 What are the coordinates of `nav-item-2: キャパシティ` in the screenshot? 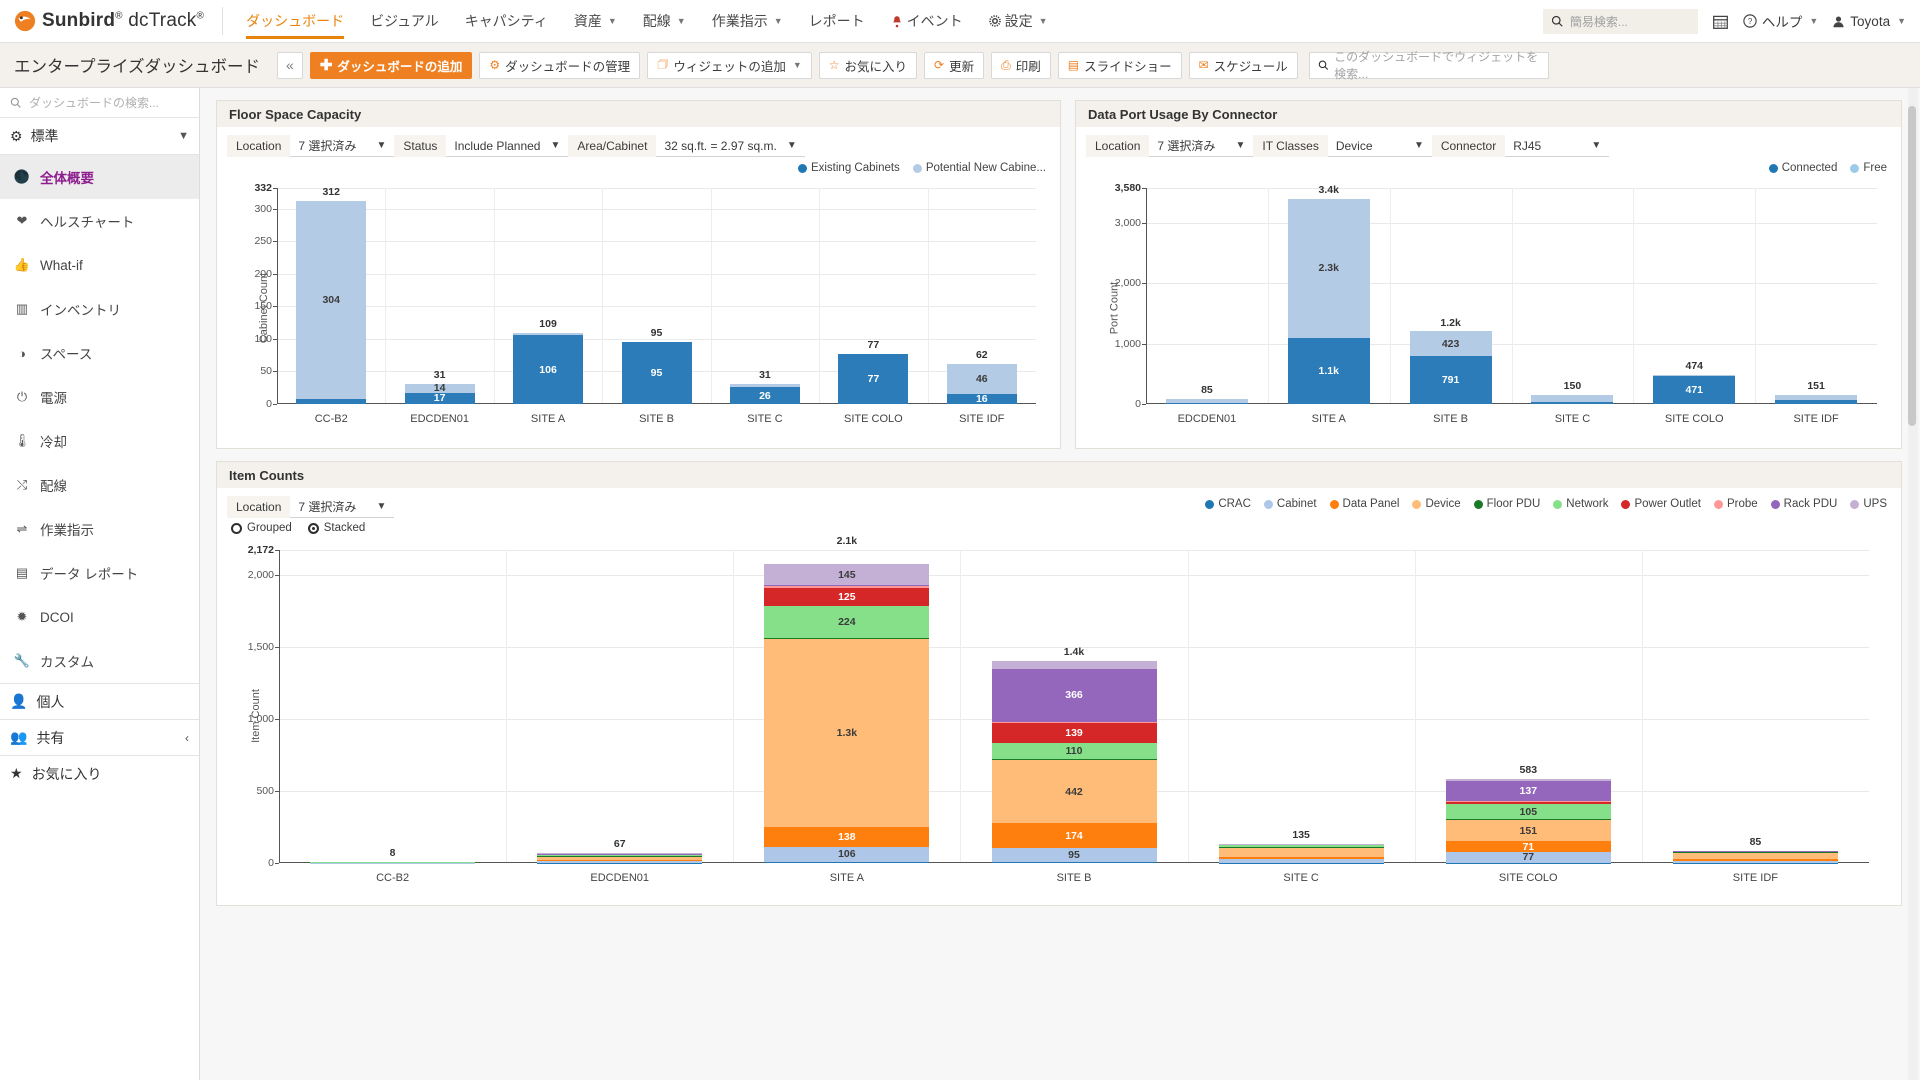 It's located at (506, 21).